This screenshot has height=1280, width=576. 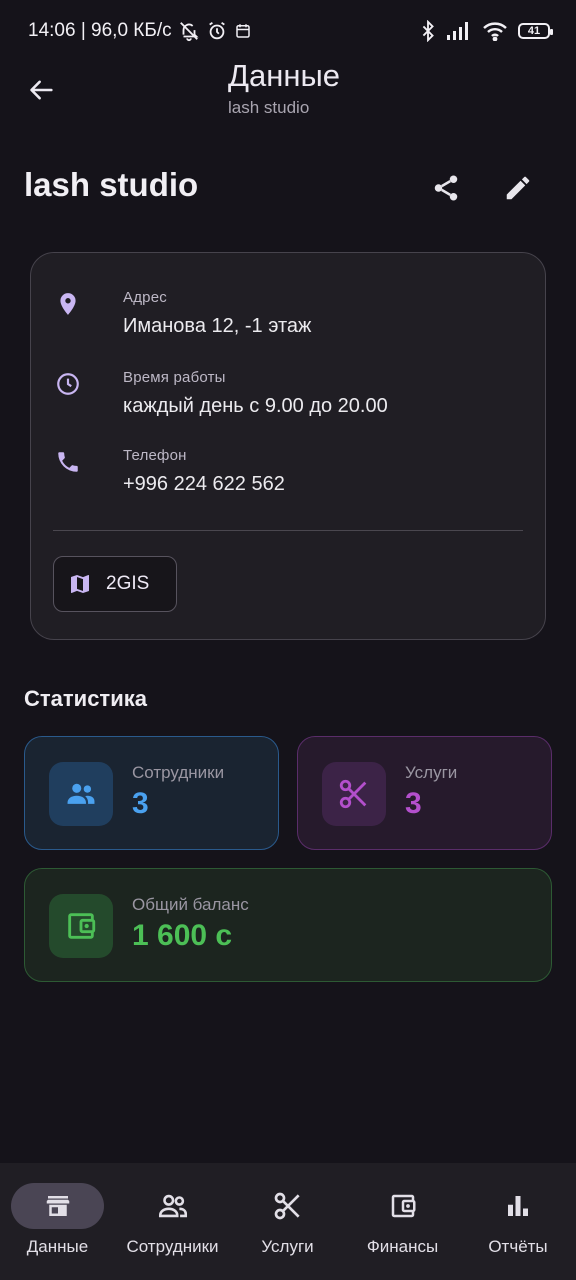 What do you see at coordinates (255, 406) in the screenshot?
I see `hours-value: каждый день с 9.00 до 20.00` at bounding box center [255, 406].